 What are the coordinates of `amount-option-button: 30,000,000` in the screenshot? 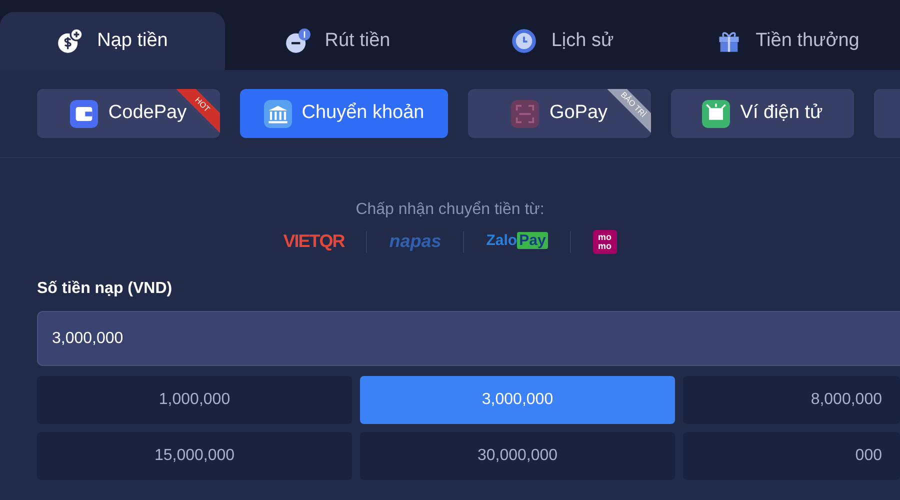 It's located at (517, 456).